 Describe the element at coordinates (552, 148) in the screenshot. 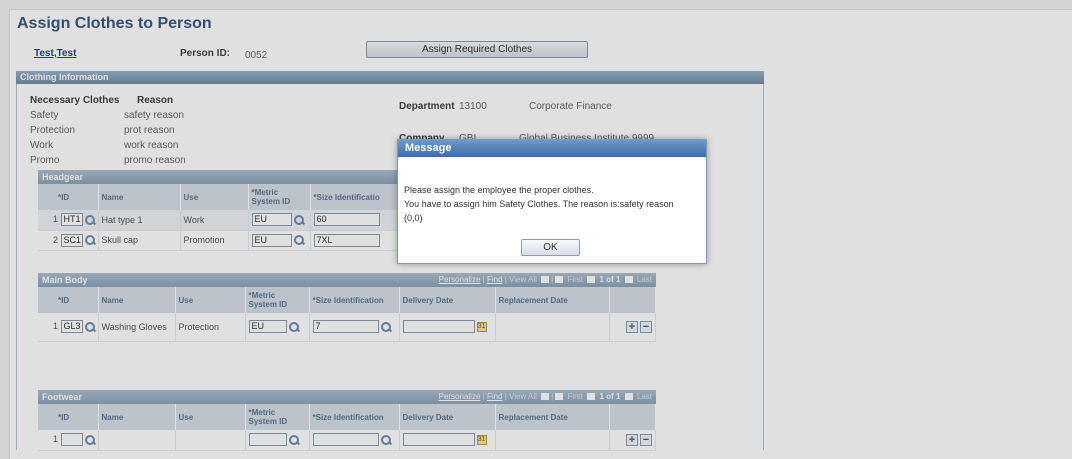

I see `dialog-title: Message` at that location.